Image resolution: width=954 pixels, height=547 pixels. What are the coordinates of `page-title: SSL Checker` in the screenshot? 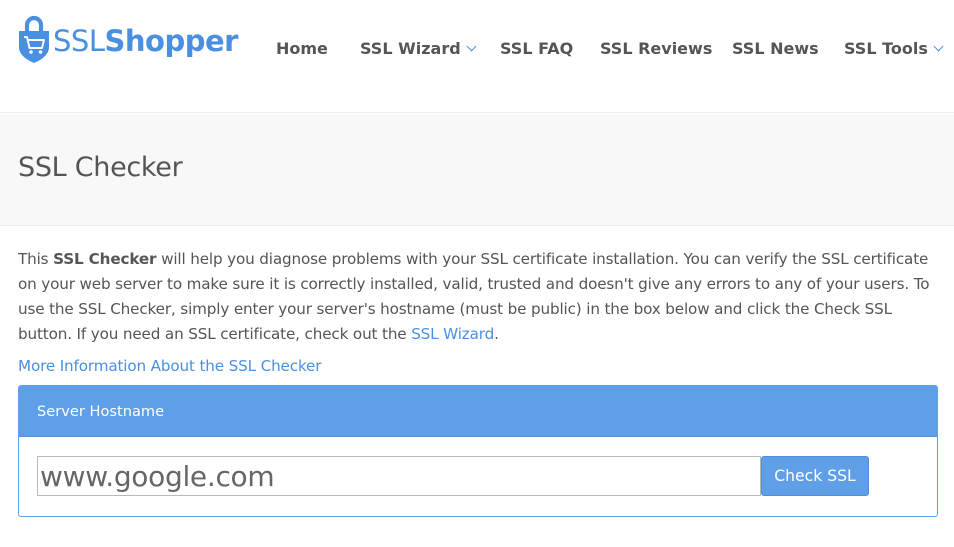 It's located at (100, 167).